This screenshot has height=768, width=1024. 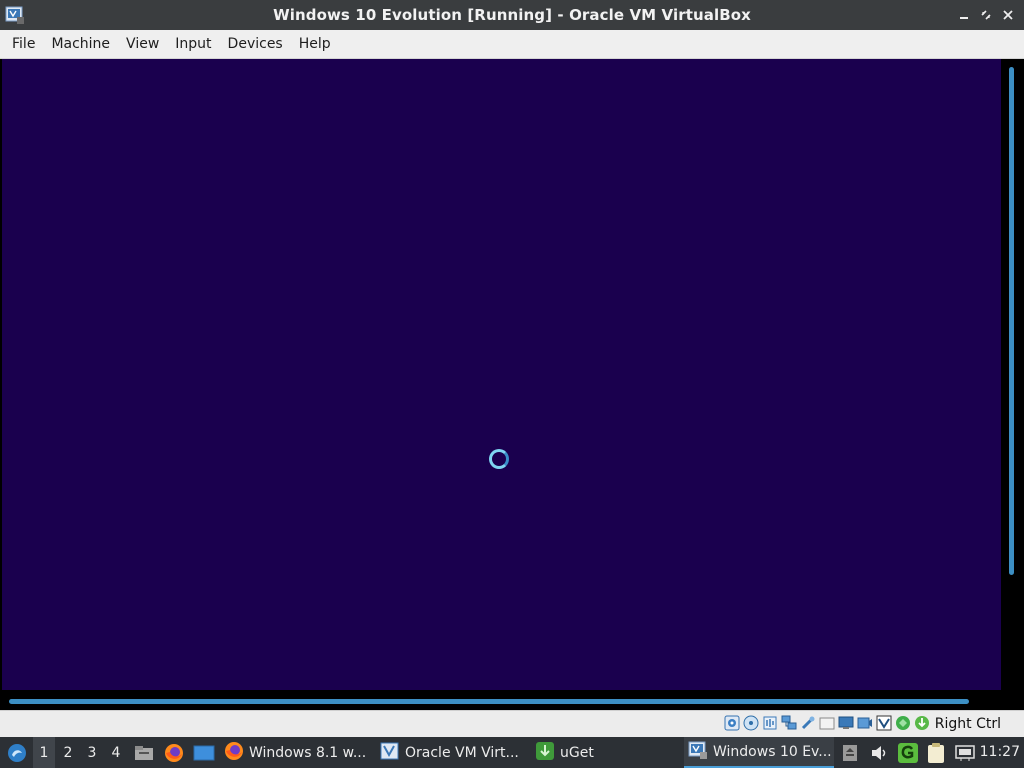 I want to click on file-manager-icon, so click(x=144, y=752).